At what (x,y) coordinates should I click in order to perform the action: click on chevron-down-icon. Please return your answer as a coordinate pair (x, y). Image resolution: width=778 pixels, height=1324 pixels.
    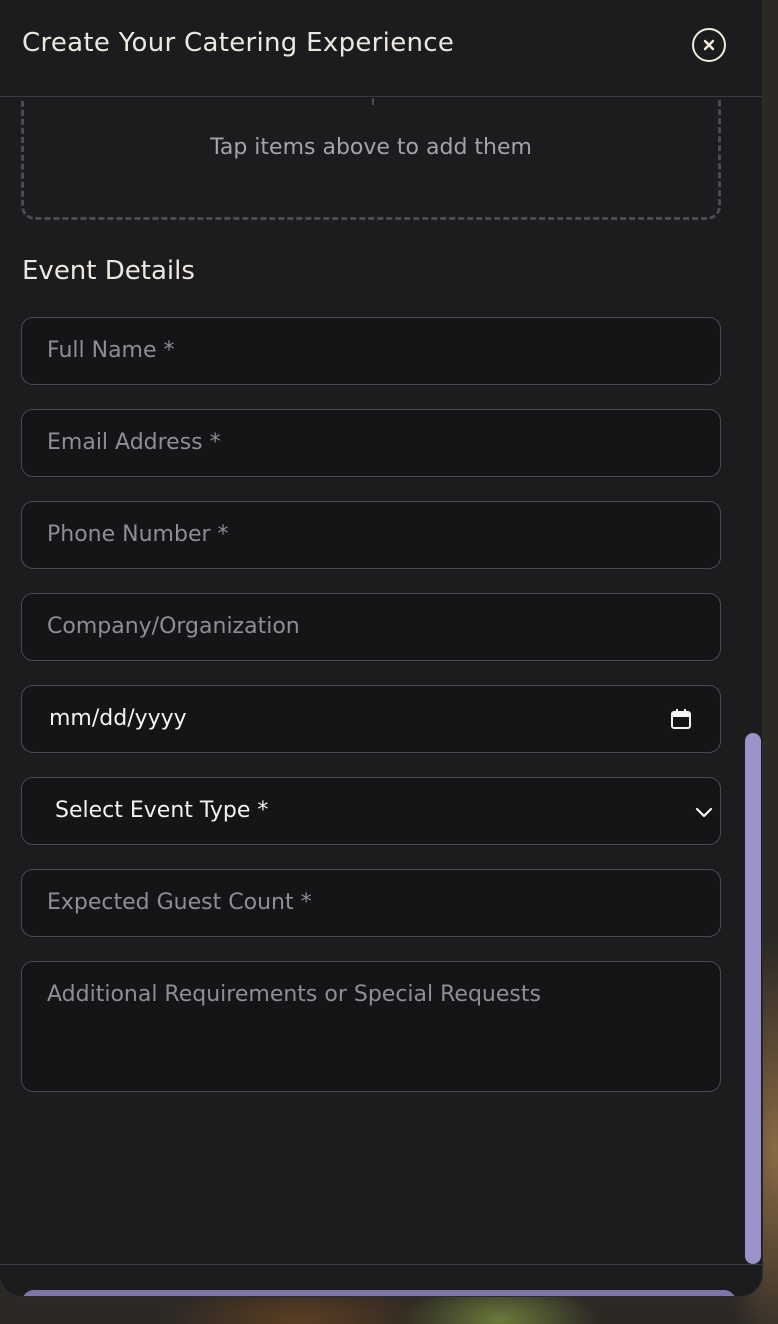
    Looking at the image, I should click on (704, 812).